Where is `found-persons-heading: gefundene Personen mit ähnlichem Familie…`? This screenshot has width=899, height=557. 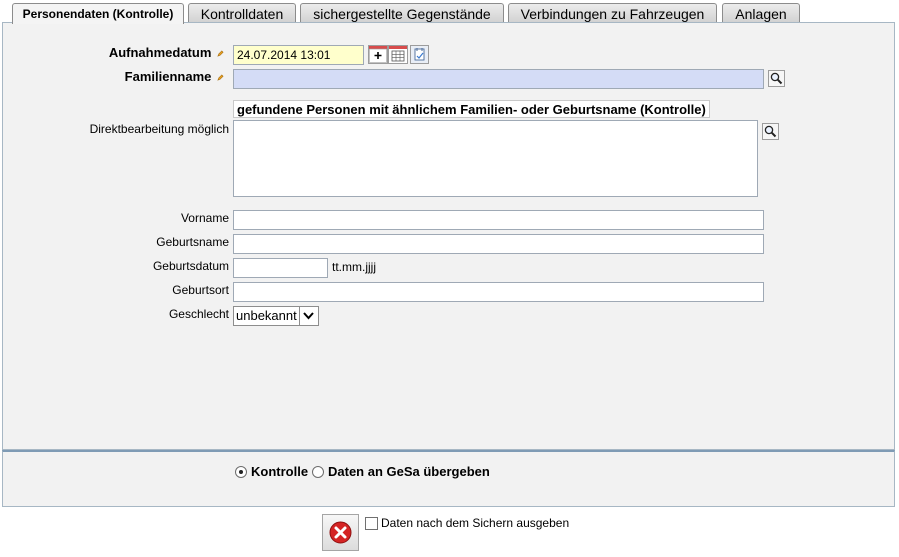 found-persons-heading: gefundene Personen mit ähnlichem Familie… is located at coordinates (471, 109).